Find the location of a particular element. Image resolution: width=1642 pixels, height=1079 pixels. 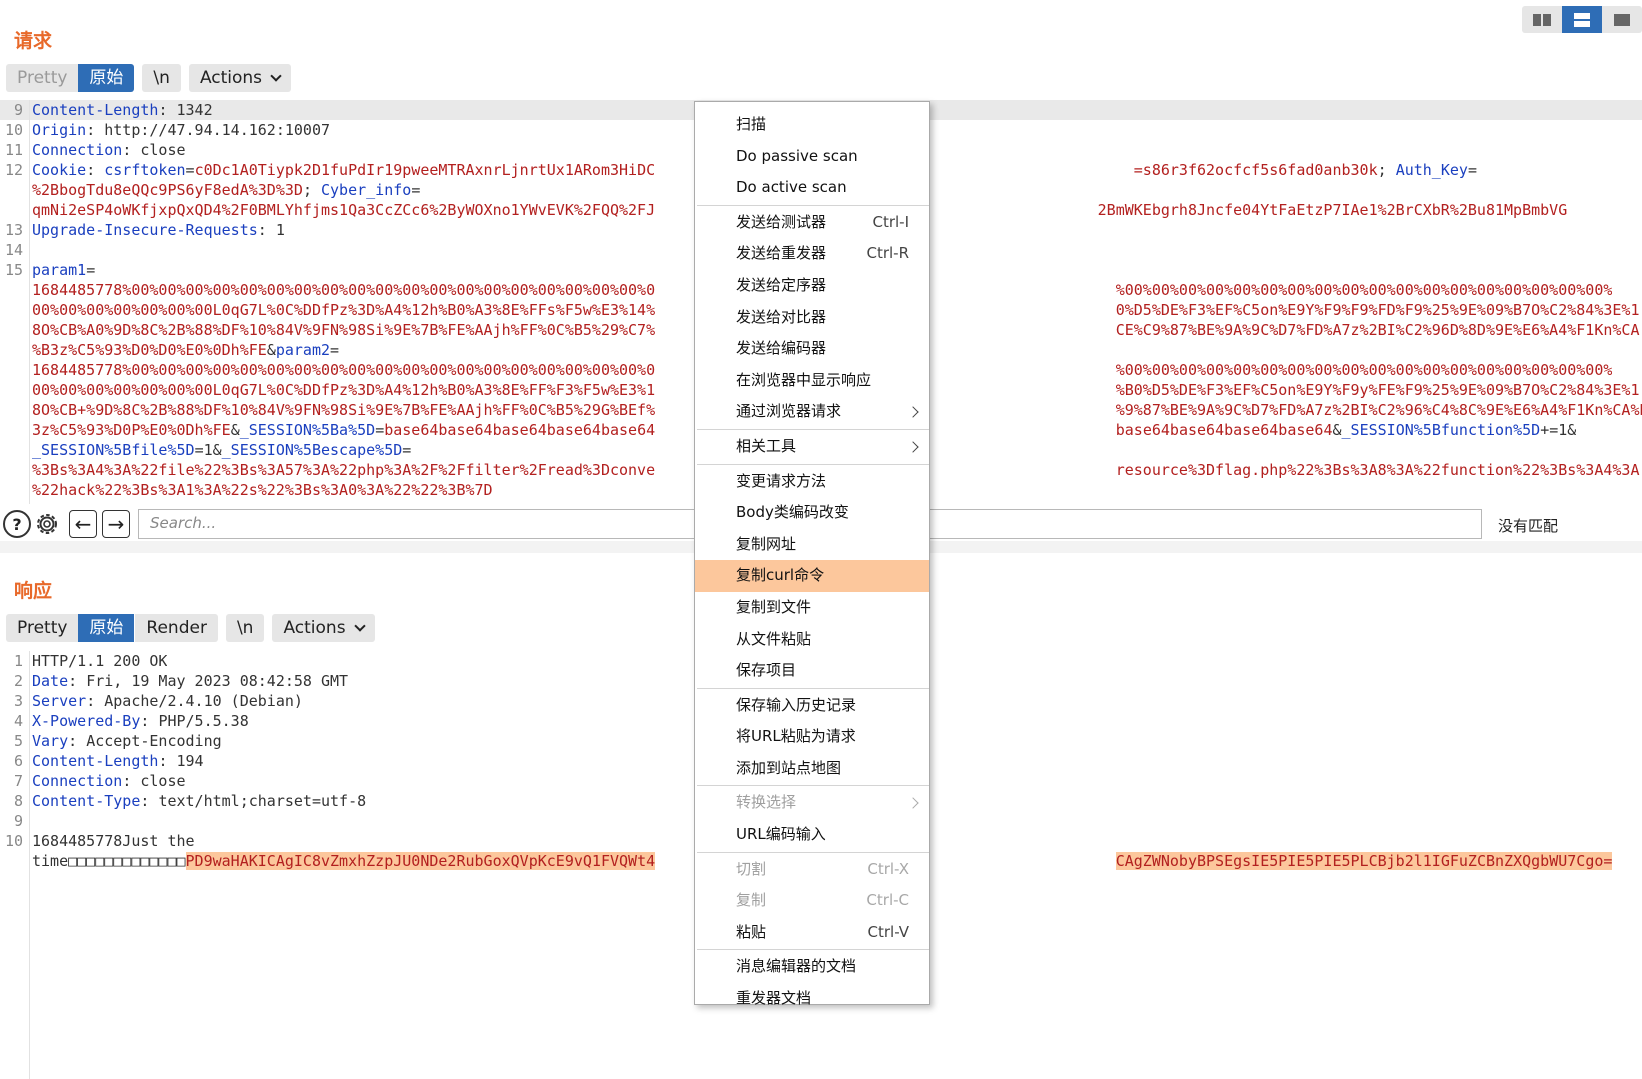

request-view-tabs: Pretty 原始 is located at coordinates (70, 78).